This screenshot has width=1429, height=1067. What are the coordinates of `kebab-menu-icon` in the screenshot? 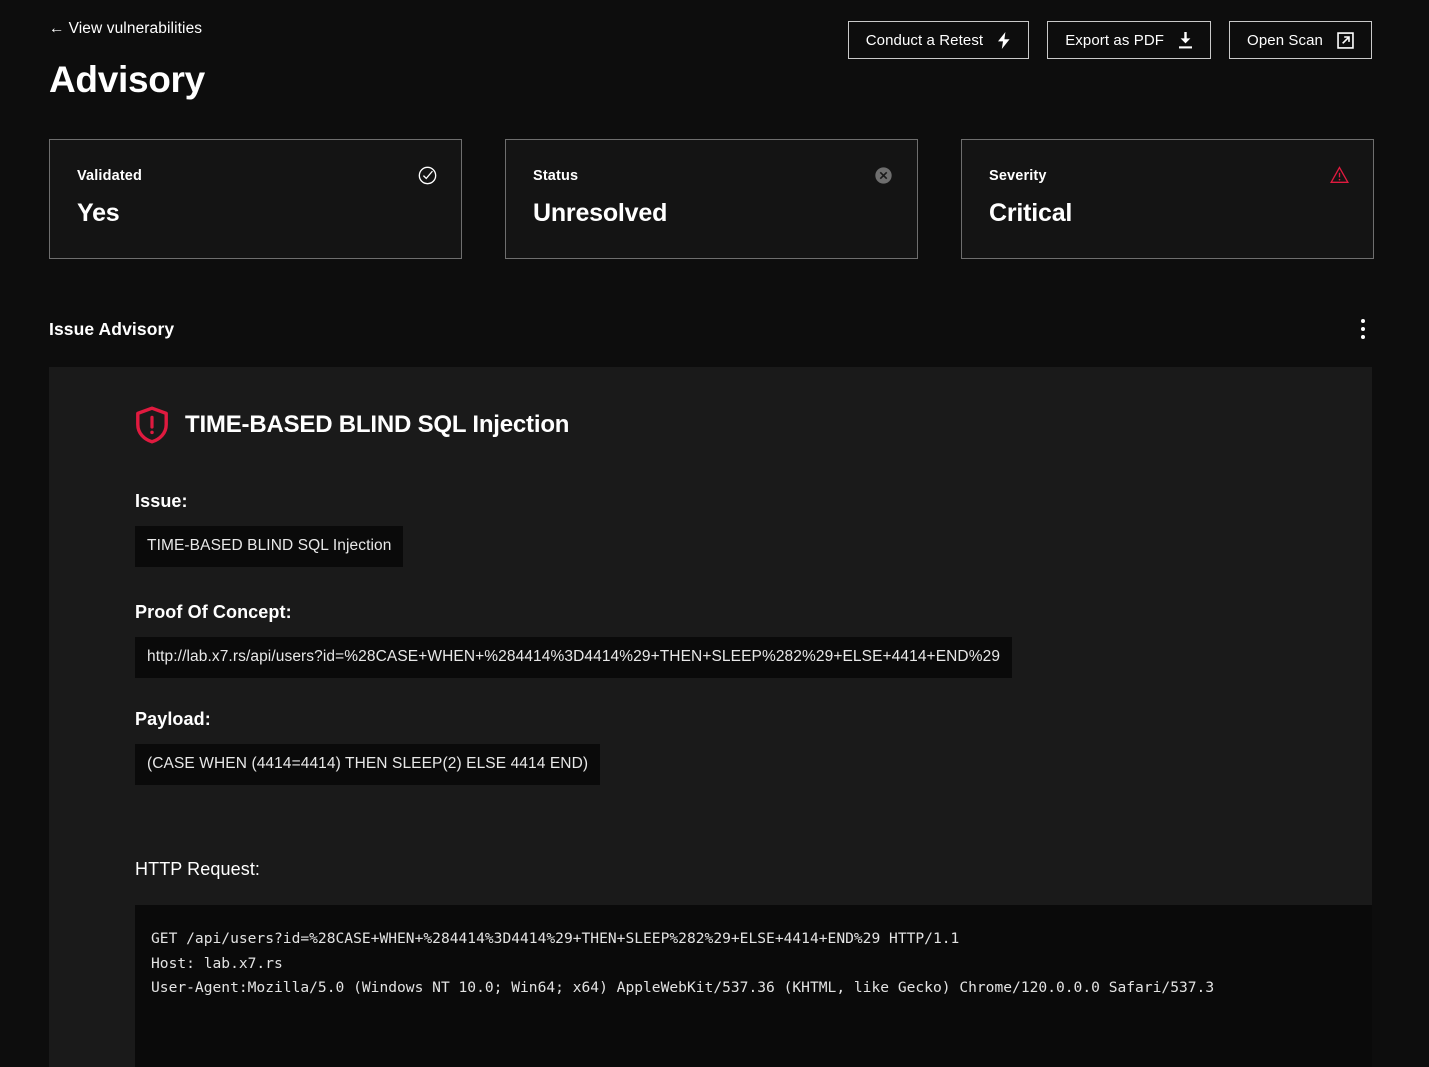 It's located at (1363, 329).